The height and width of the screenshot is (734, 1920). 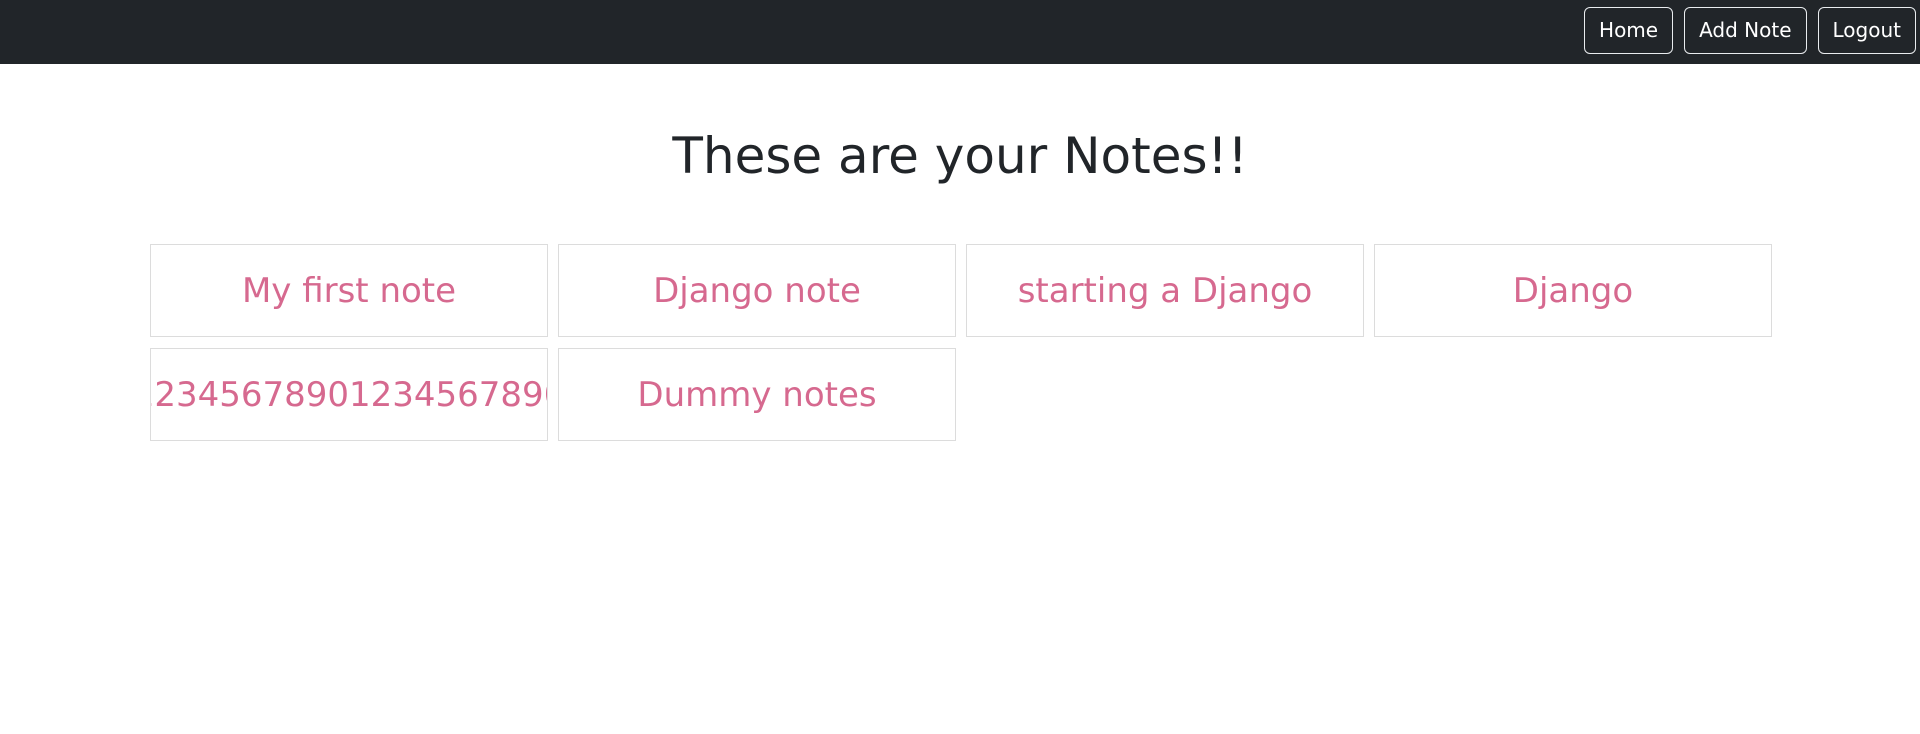 I want to click on logout-button: Logout, so click(x=1866, y=30).